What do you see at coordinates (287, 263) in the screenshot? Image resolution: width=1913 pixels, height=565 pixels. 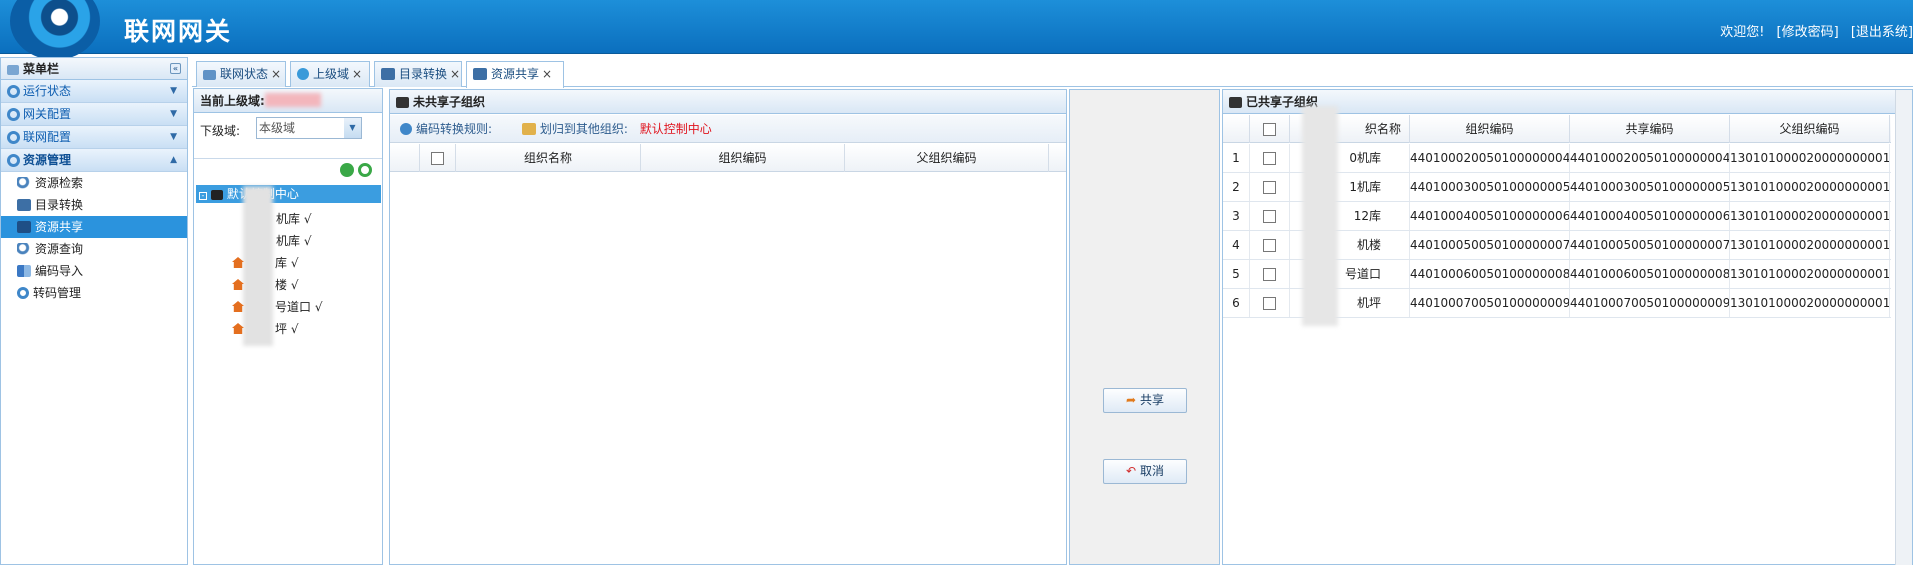 I see `tree-node-label: 库 √` at bounding box center [287, 263].